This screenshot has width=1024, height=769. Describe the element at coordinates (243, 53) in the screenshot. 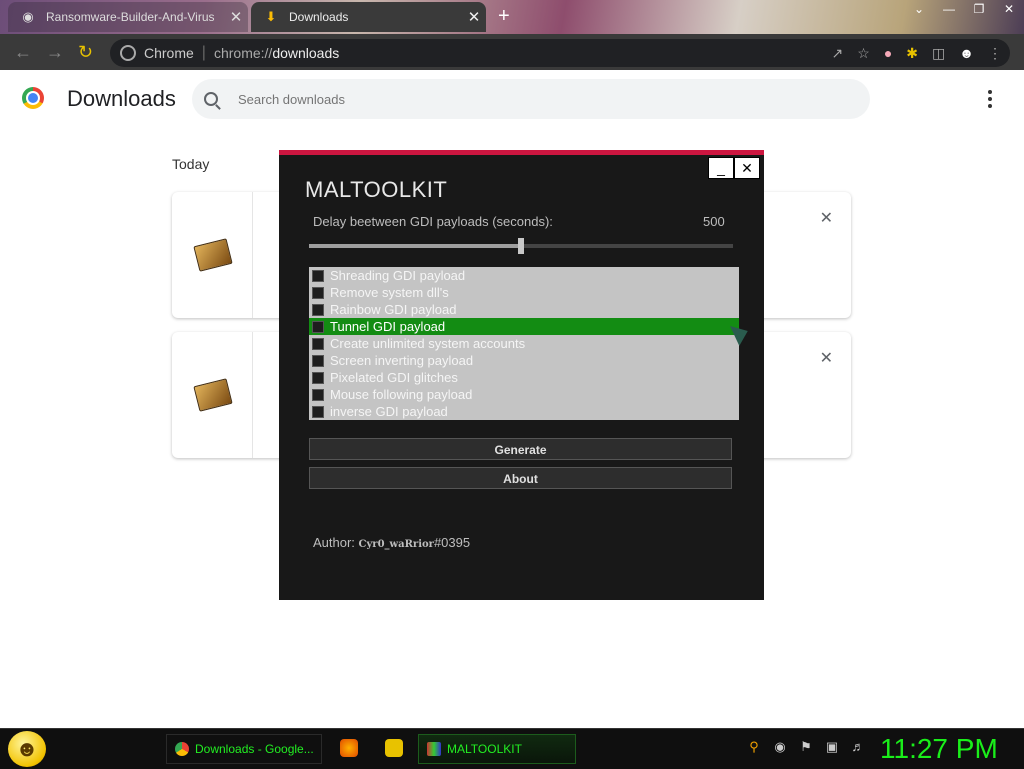

I see `url-scheme: chrome://` at that location.